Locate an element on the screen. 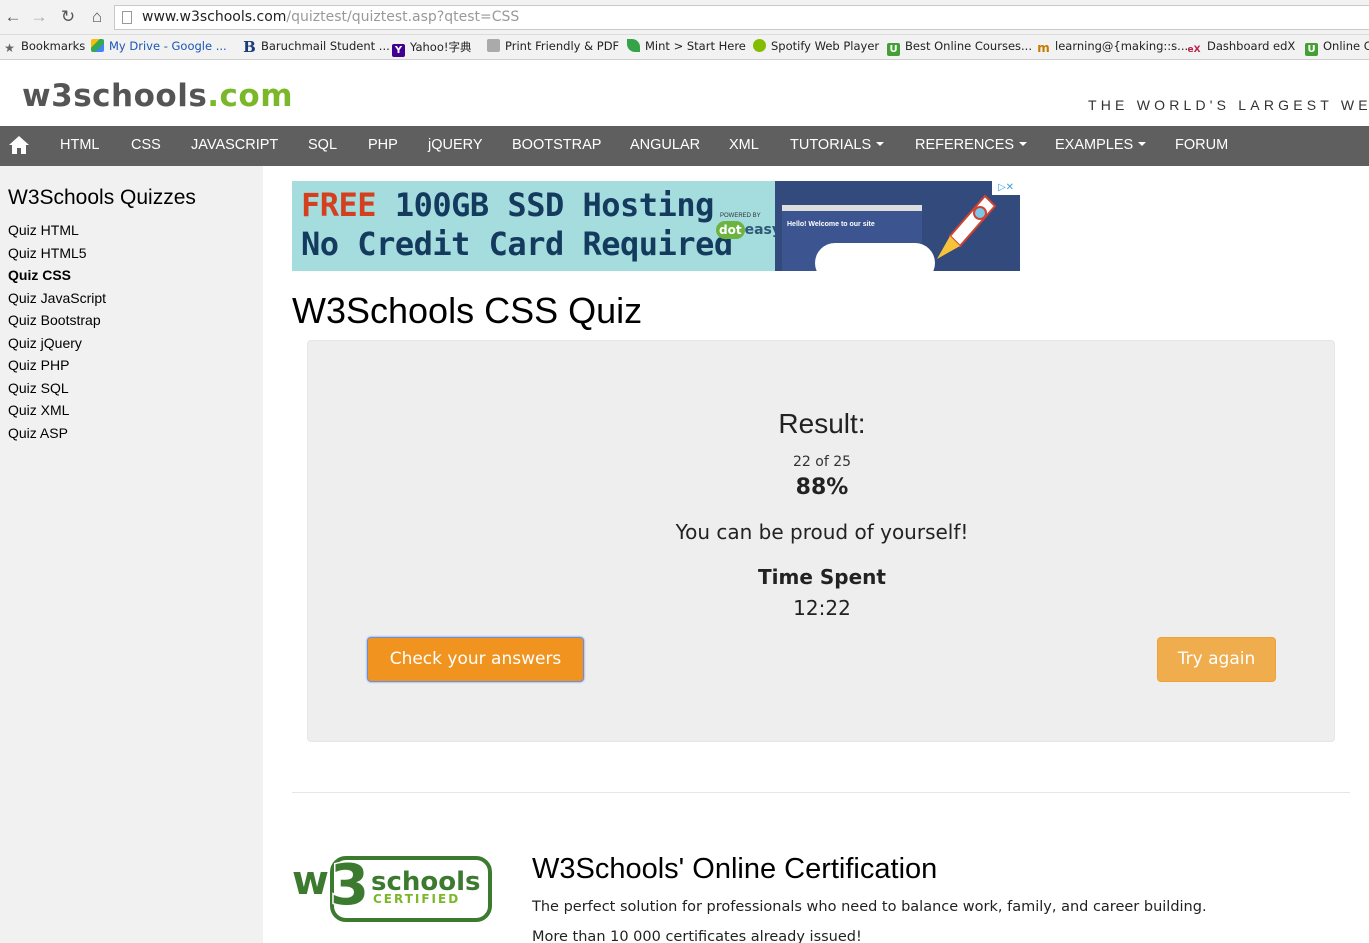 This screenshot has height=943, width=1369. nav-jquery: jQUERY is located at coordinates (455, 145).